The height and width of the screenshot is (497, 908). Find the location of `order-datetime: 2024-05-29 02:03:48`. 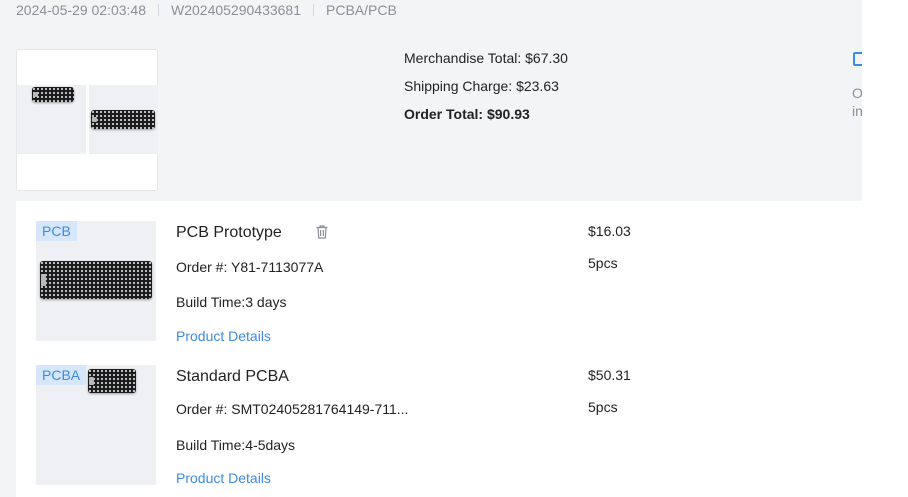

order-datetime: 2024-05-29 02:03:48 is located at coordinates (81, 10).